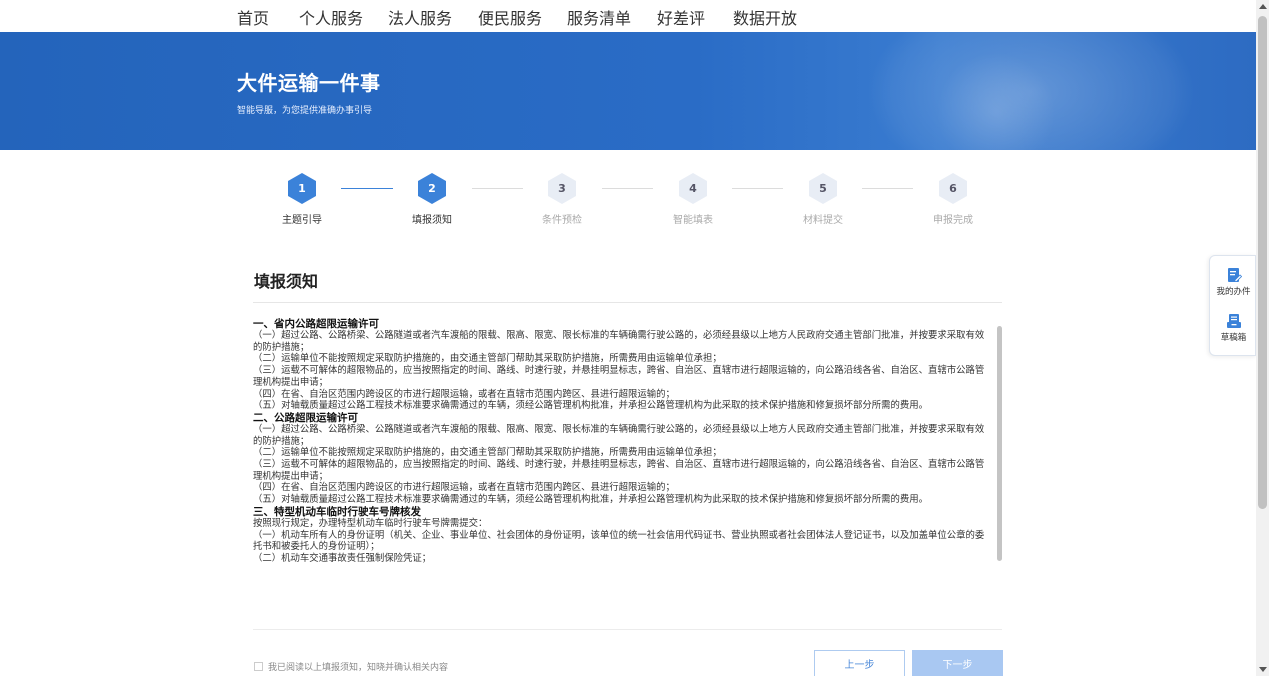  I want to click on step-number: 4, so click(693, 188).